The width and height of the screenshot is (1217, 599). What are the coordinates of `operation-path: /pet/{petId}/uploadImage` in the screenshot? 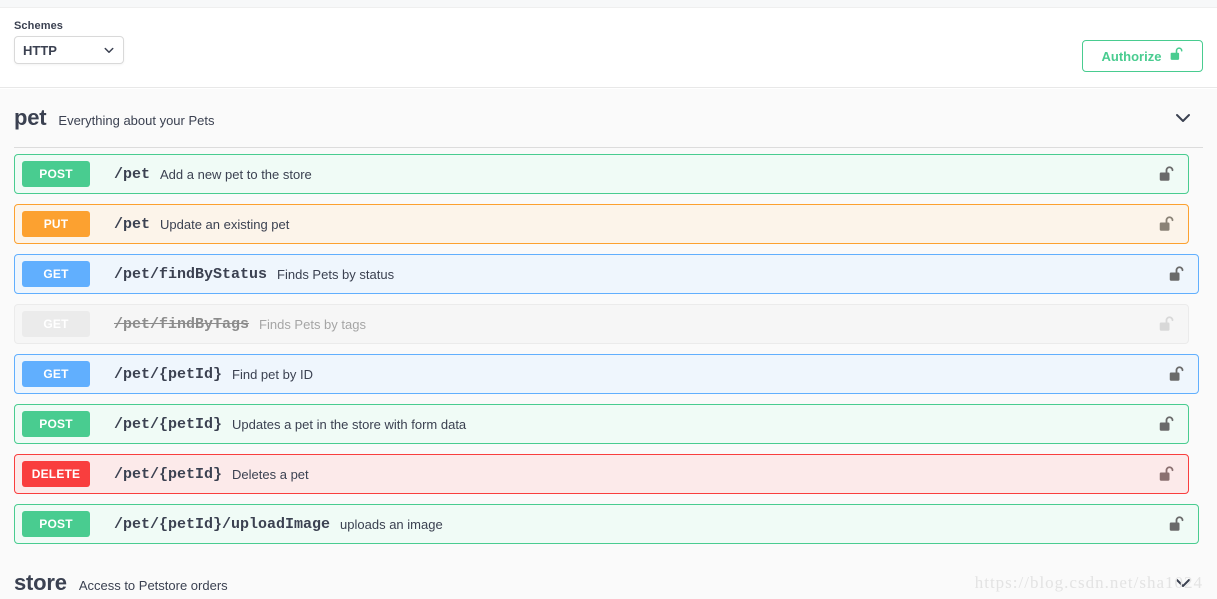 It's located at (222, 524).